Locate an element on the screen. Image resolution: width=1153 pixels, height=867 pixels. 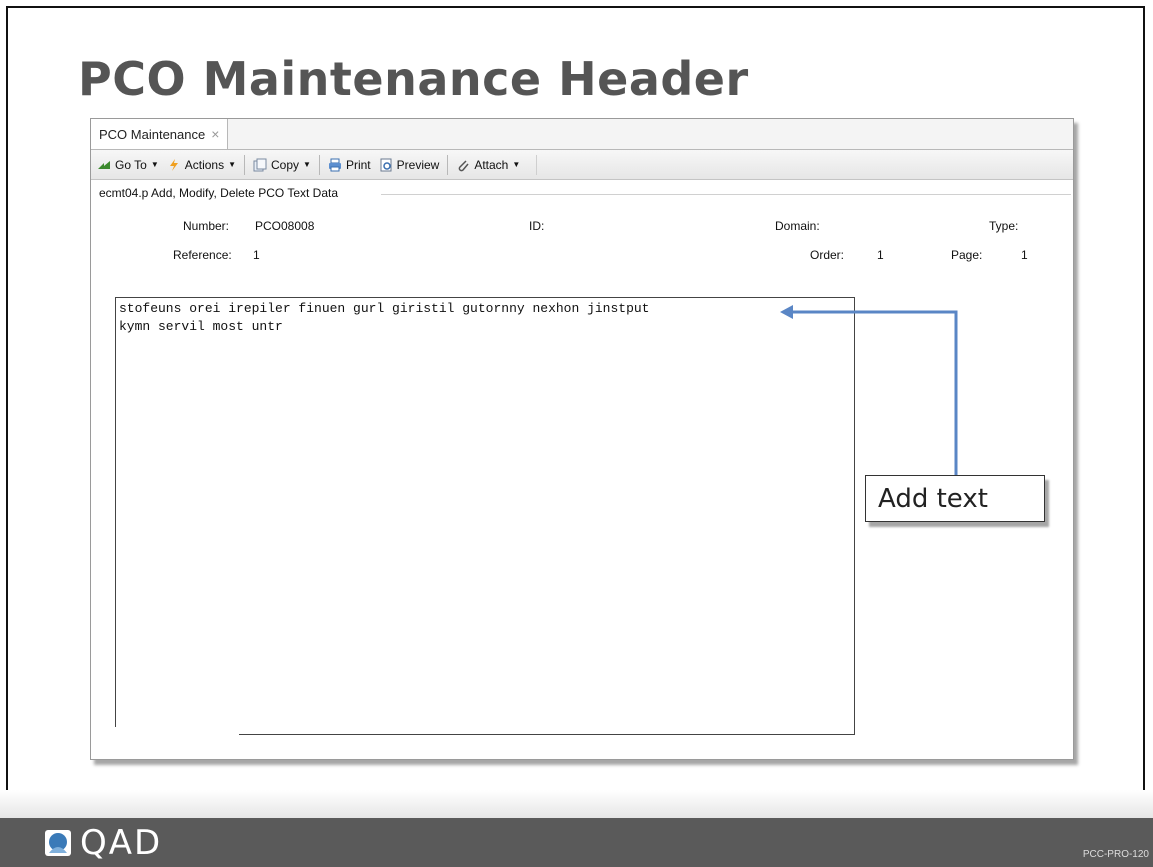
logo-text: QAD is located at coordinates (121, 843).